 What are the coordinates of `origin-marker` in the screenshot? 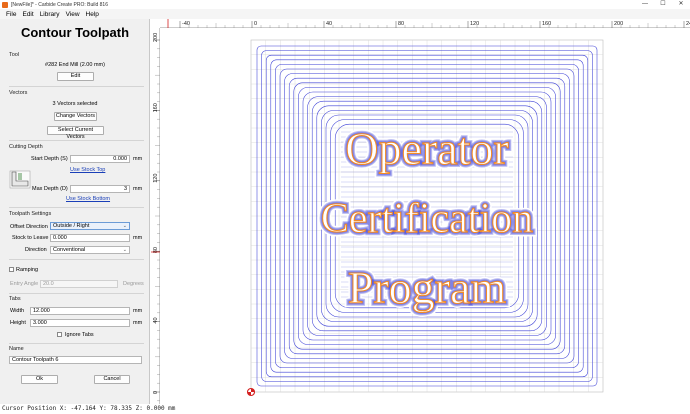 It's located at (251, 392).